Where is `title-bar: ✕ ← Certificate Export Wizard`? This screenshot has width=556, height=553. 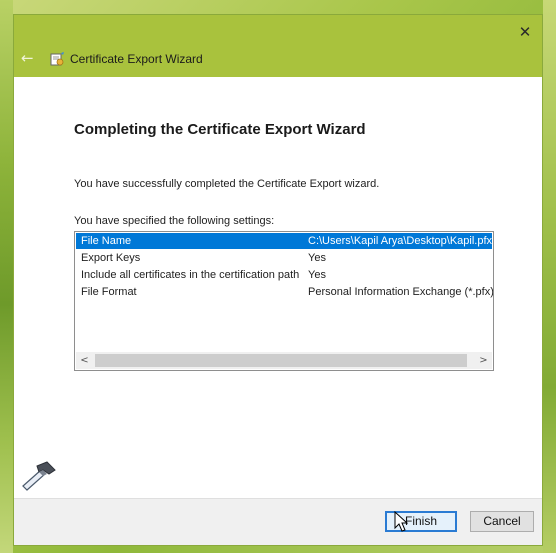 title-bar: ✕ ← Certificate Export Wizard is located at coordinates (278, 46).